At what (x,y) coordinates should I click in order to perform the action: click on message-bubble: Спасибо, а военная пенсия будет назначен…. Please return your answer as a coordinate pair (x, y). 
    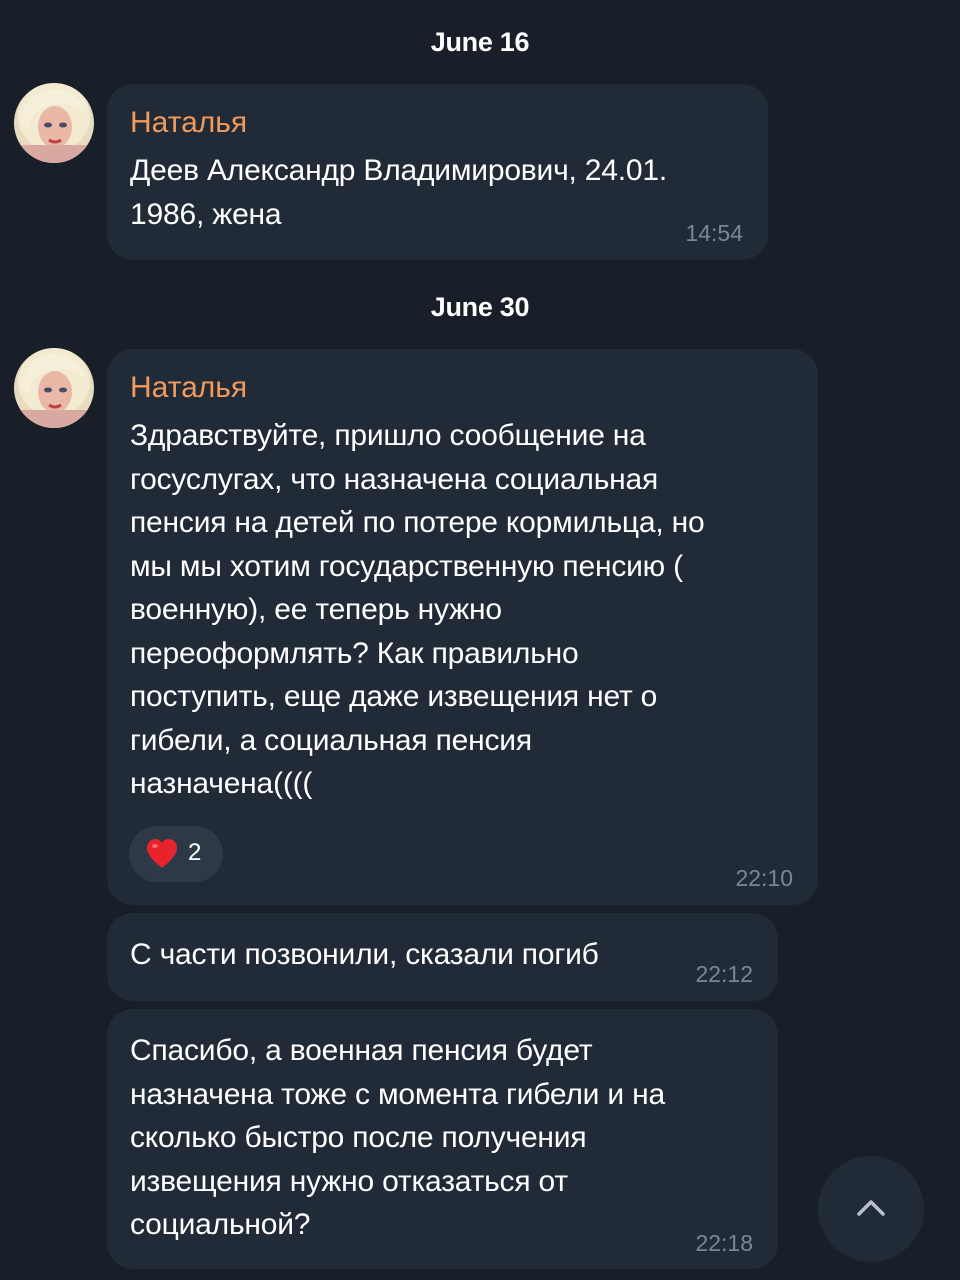
    Looking at the image, I should click on (442, 1139).